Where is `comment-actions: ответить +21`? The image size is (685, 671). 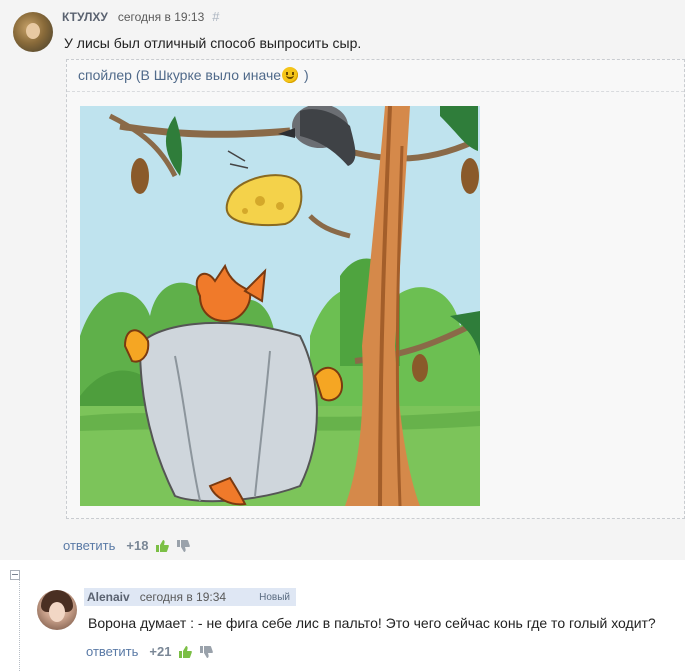 comment-actions: ответить +21 is located at coordinates (150, 651).